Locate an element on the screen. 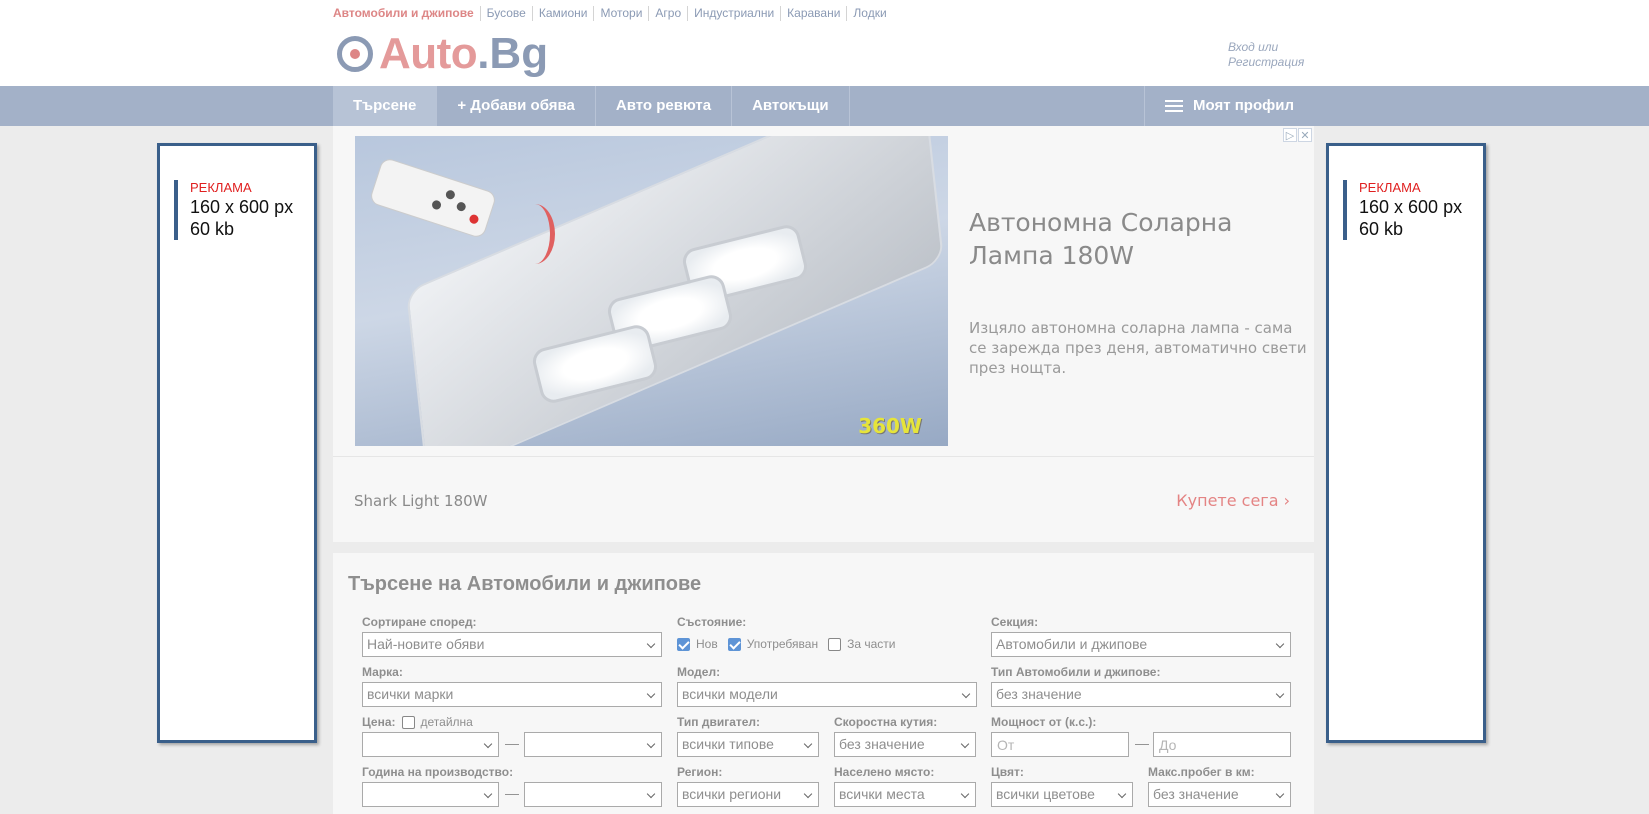  category-link-caravans: Каравани is located at coordinates (813, 13).